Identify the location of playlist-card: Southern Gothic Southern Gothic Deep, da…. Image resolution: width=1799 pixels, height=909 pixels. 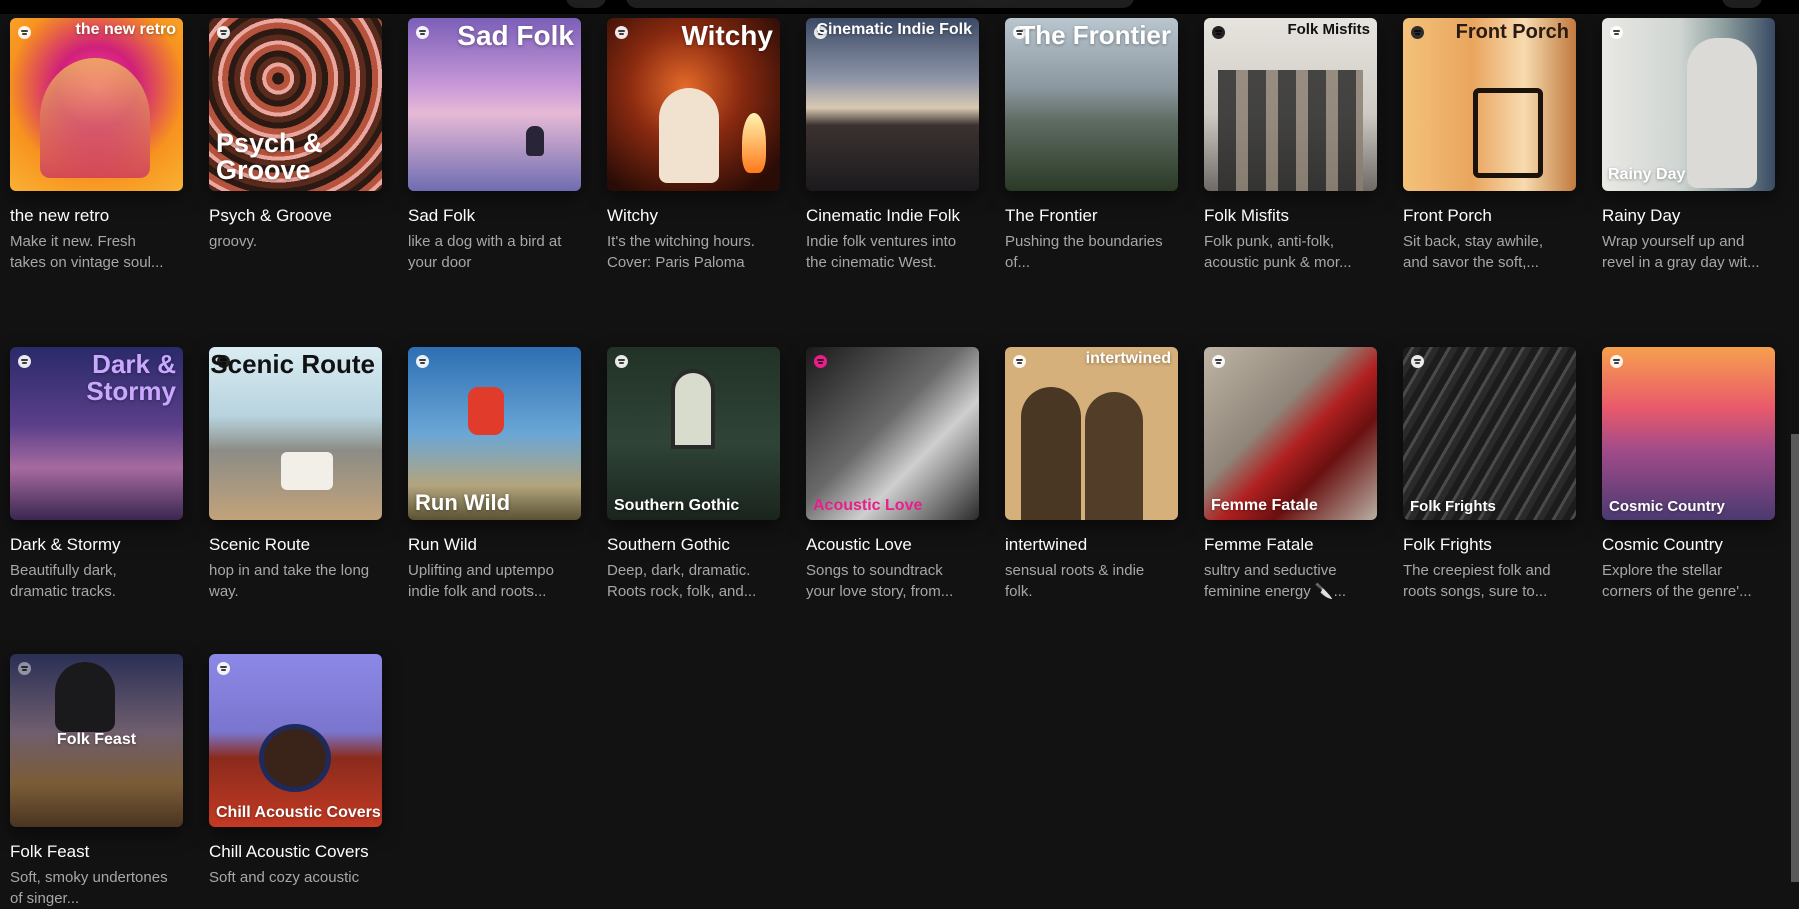
(693, 511).